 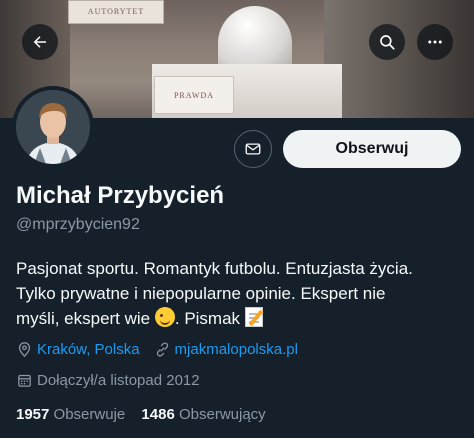 I want to click on location-link: Kraków, Polska, so click(x=88, y=349).